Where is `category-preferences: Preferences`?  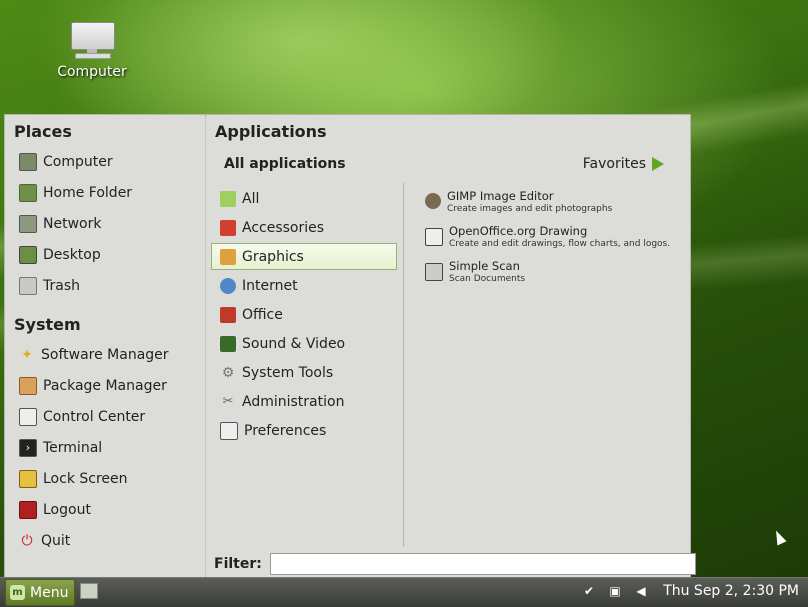 category-preferences: Preferences is located at coordinates (306, 430).